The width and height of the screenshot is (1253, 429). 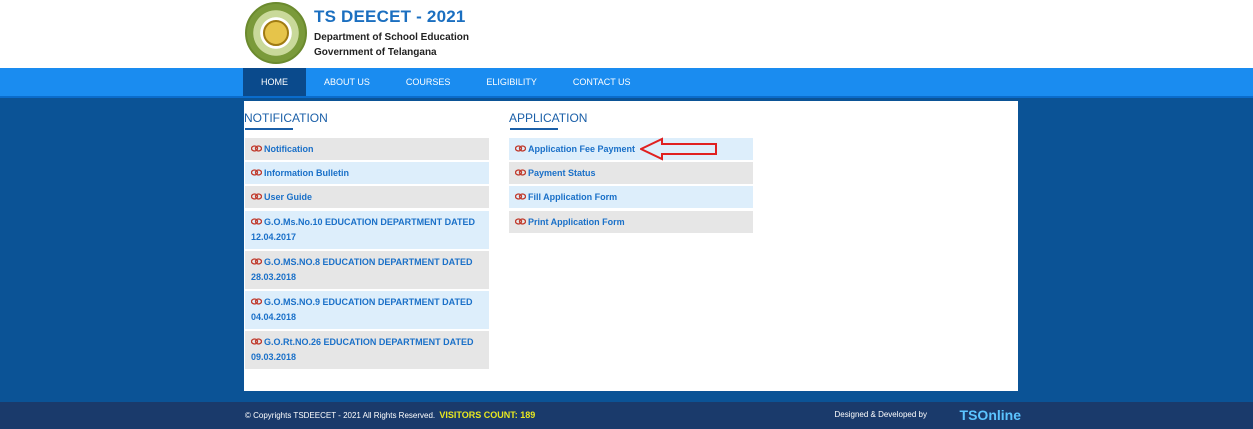 What do you see at coordinates (678, 149) in the screenshot?
I see `red-arrow-annotation` at bounding box center [678, 149].